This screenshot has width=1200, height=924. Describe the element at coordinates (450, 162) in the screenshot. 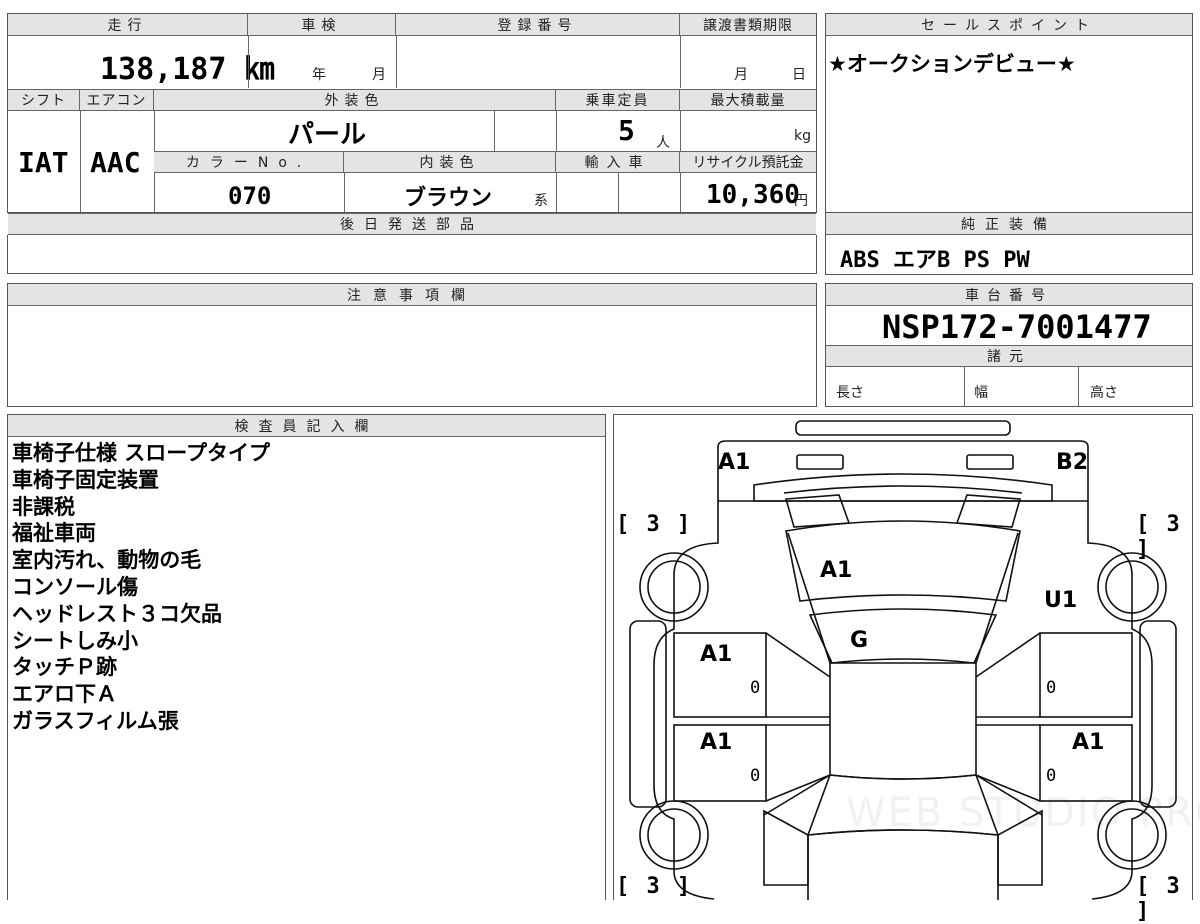

I see `interior-color-header: 内装色` at that location.